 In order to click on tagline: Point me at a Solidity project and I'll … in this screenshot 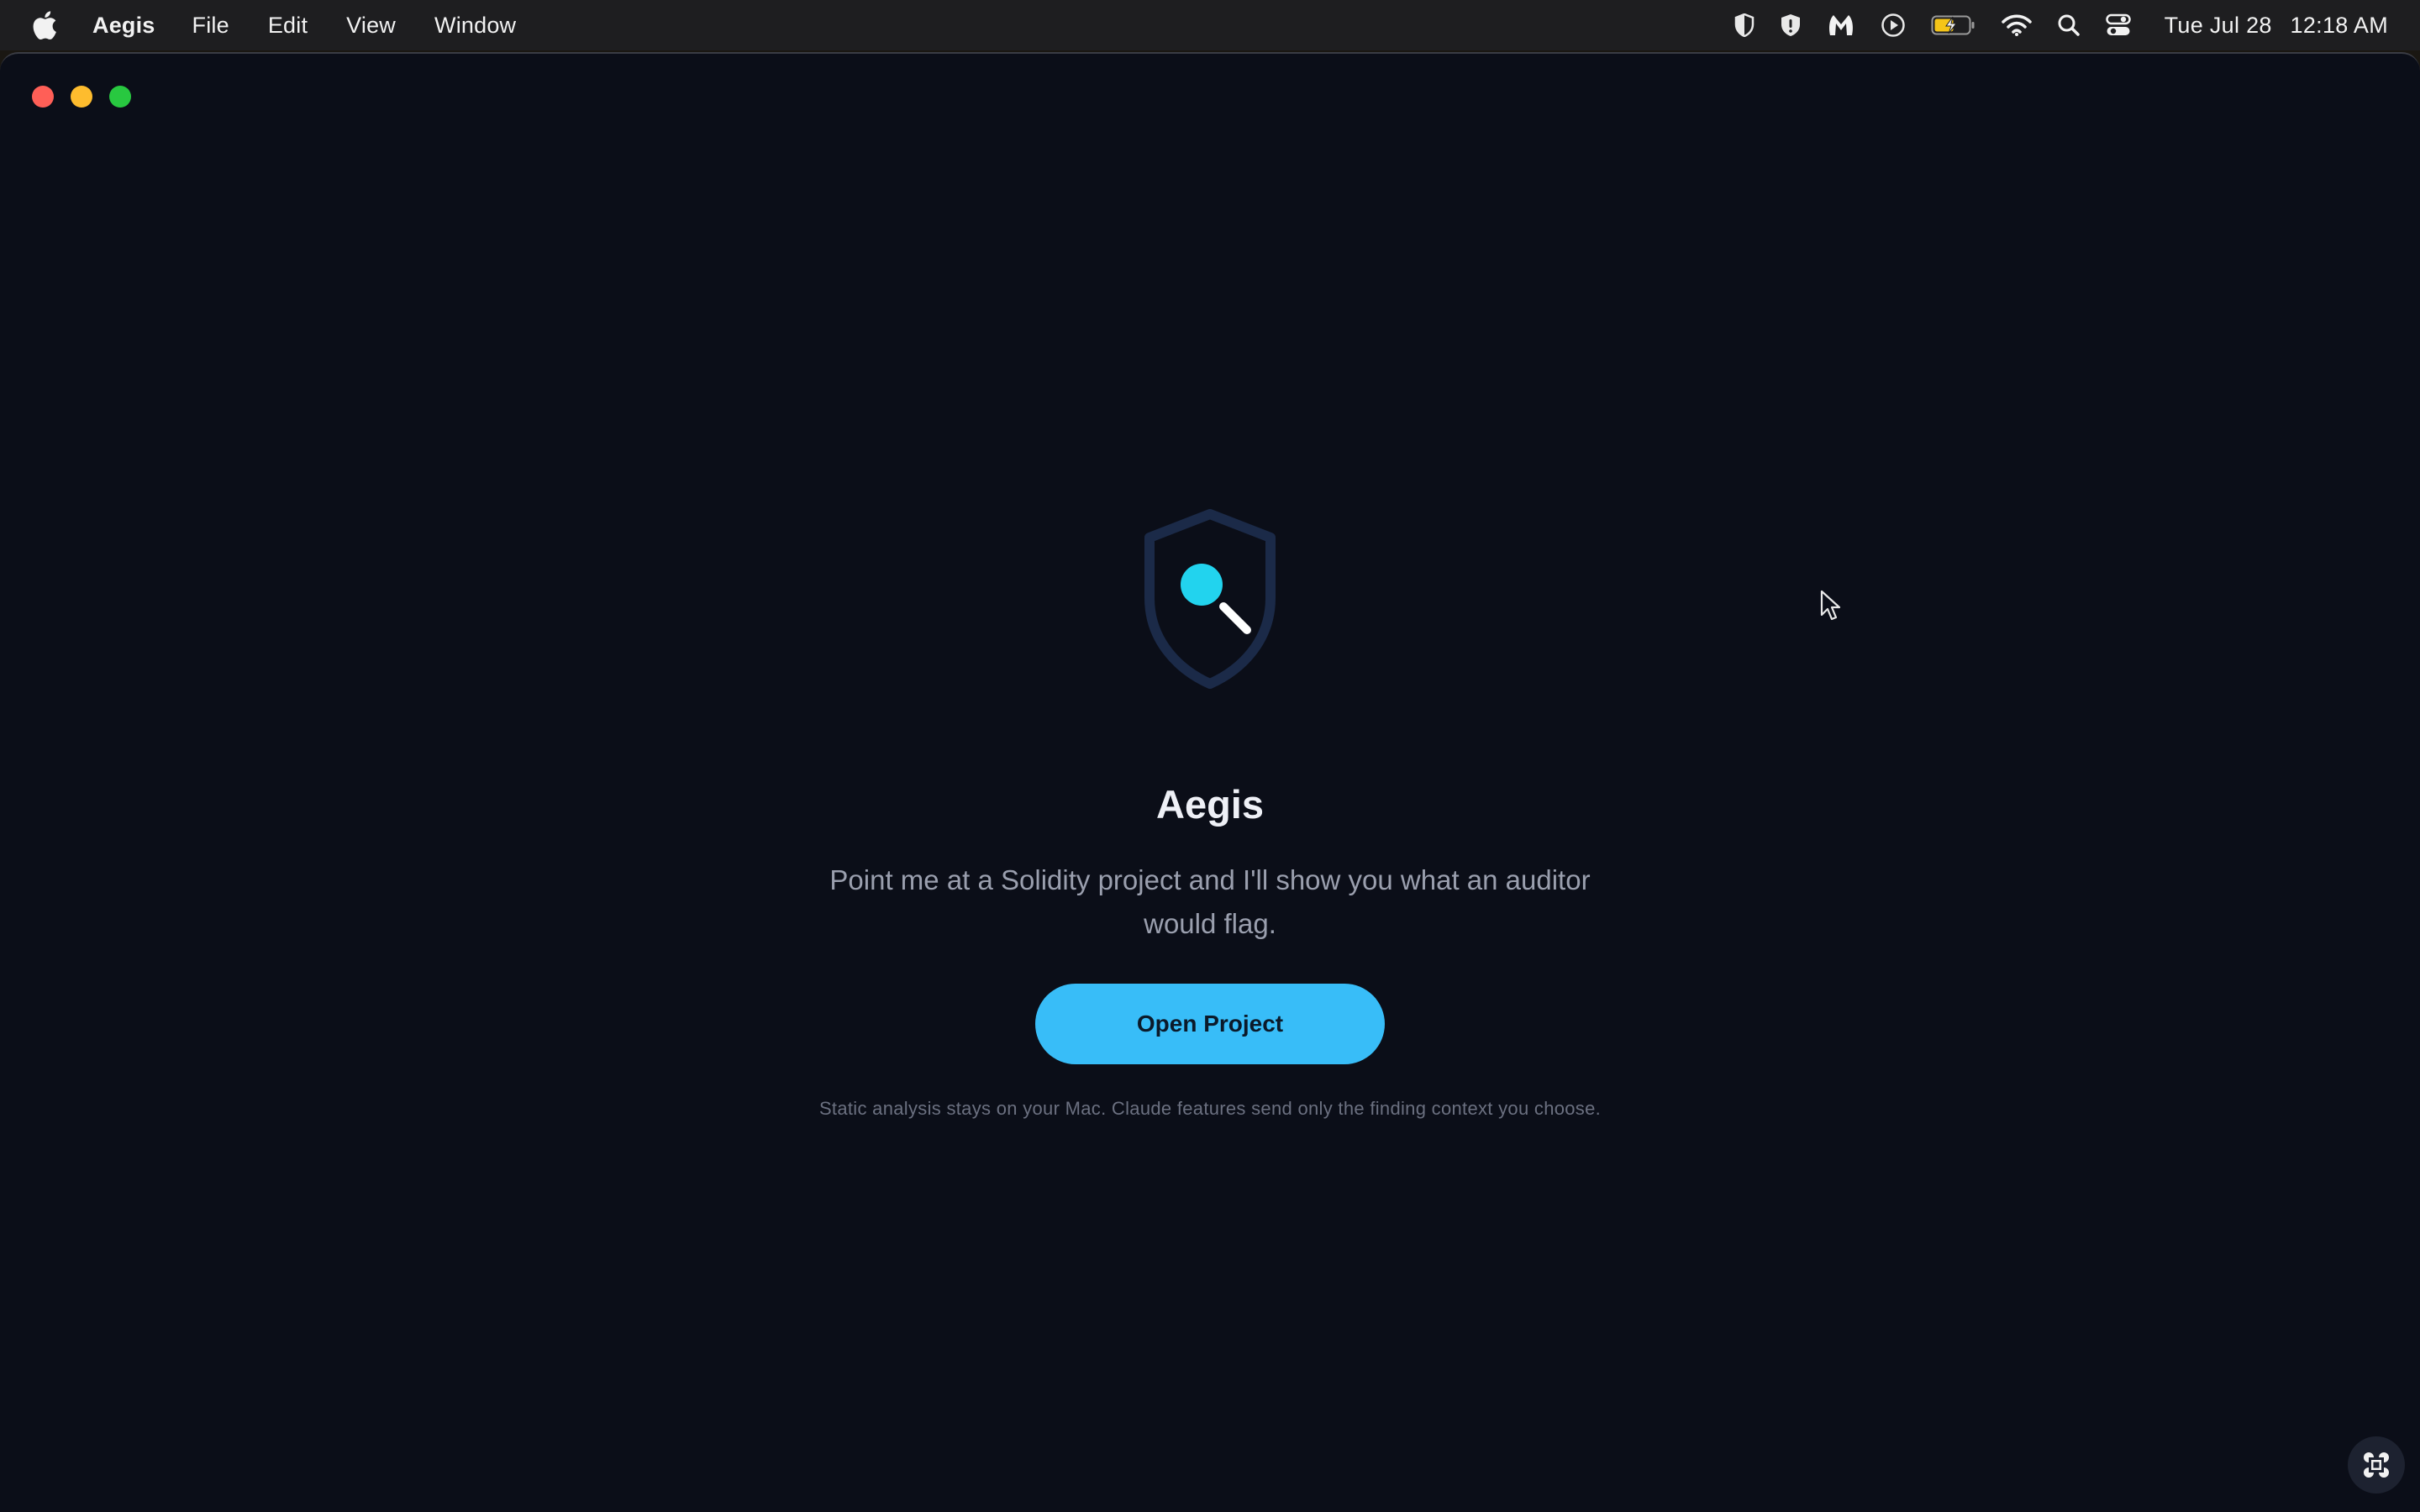, I will do `click(1210, 901)`.